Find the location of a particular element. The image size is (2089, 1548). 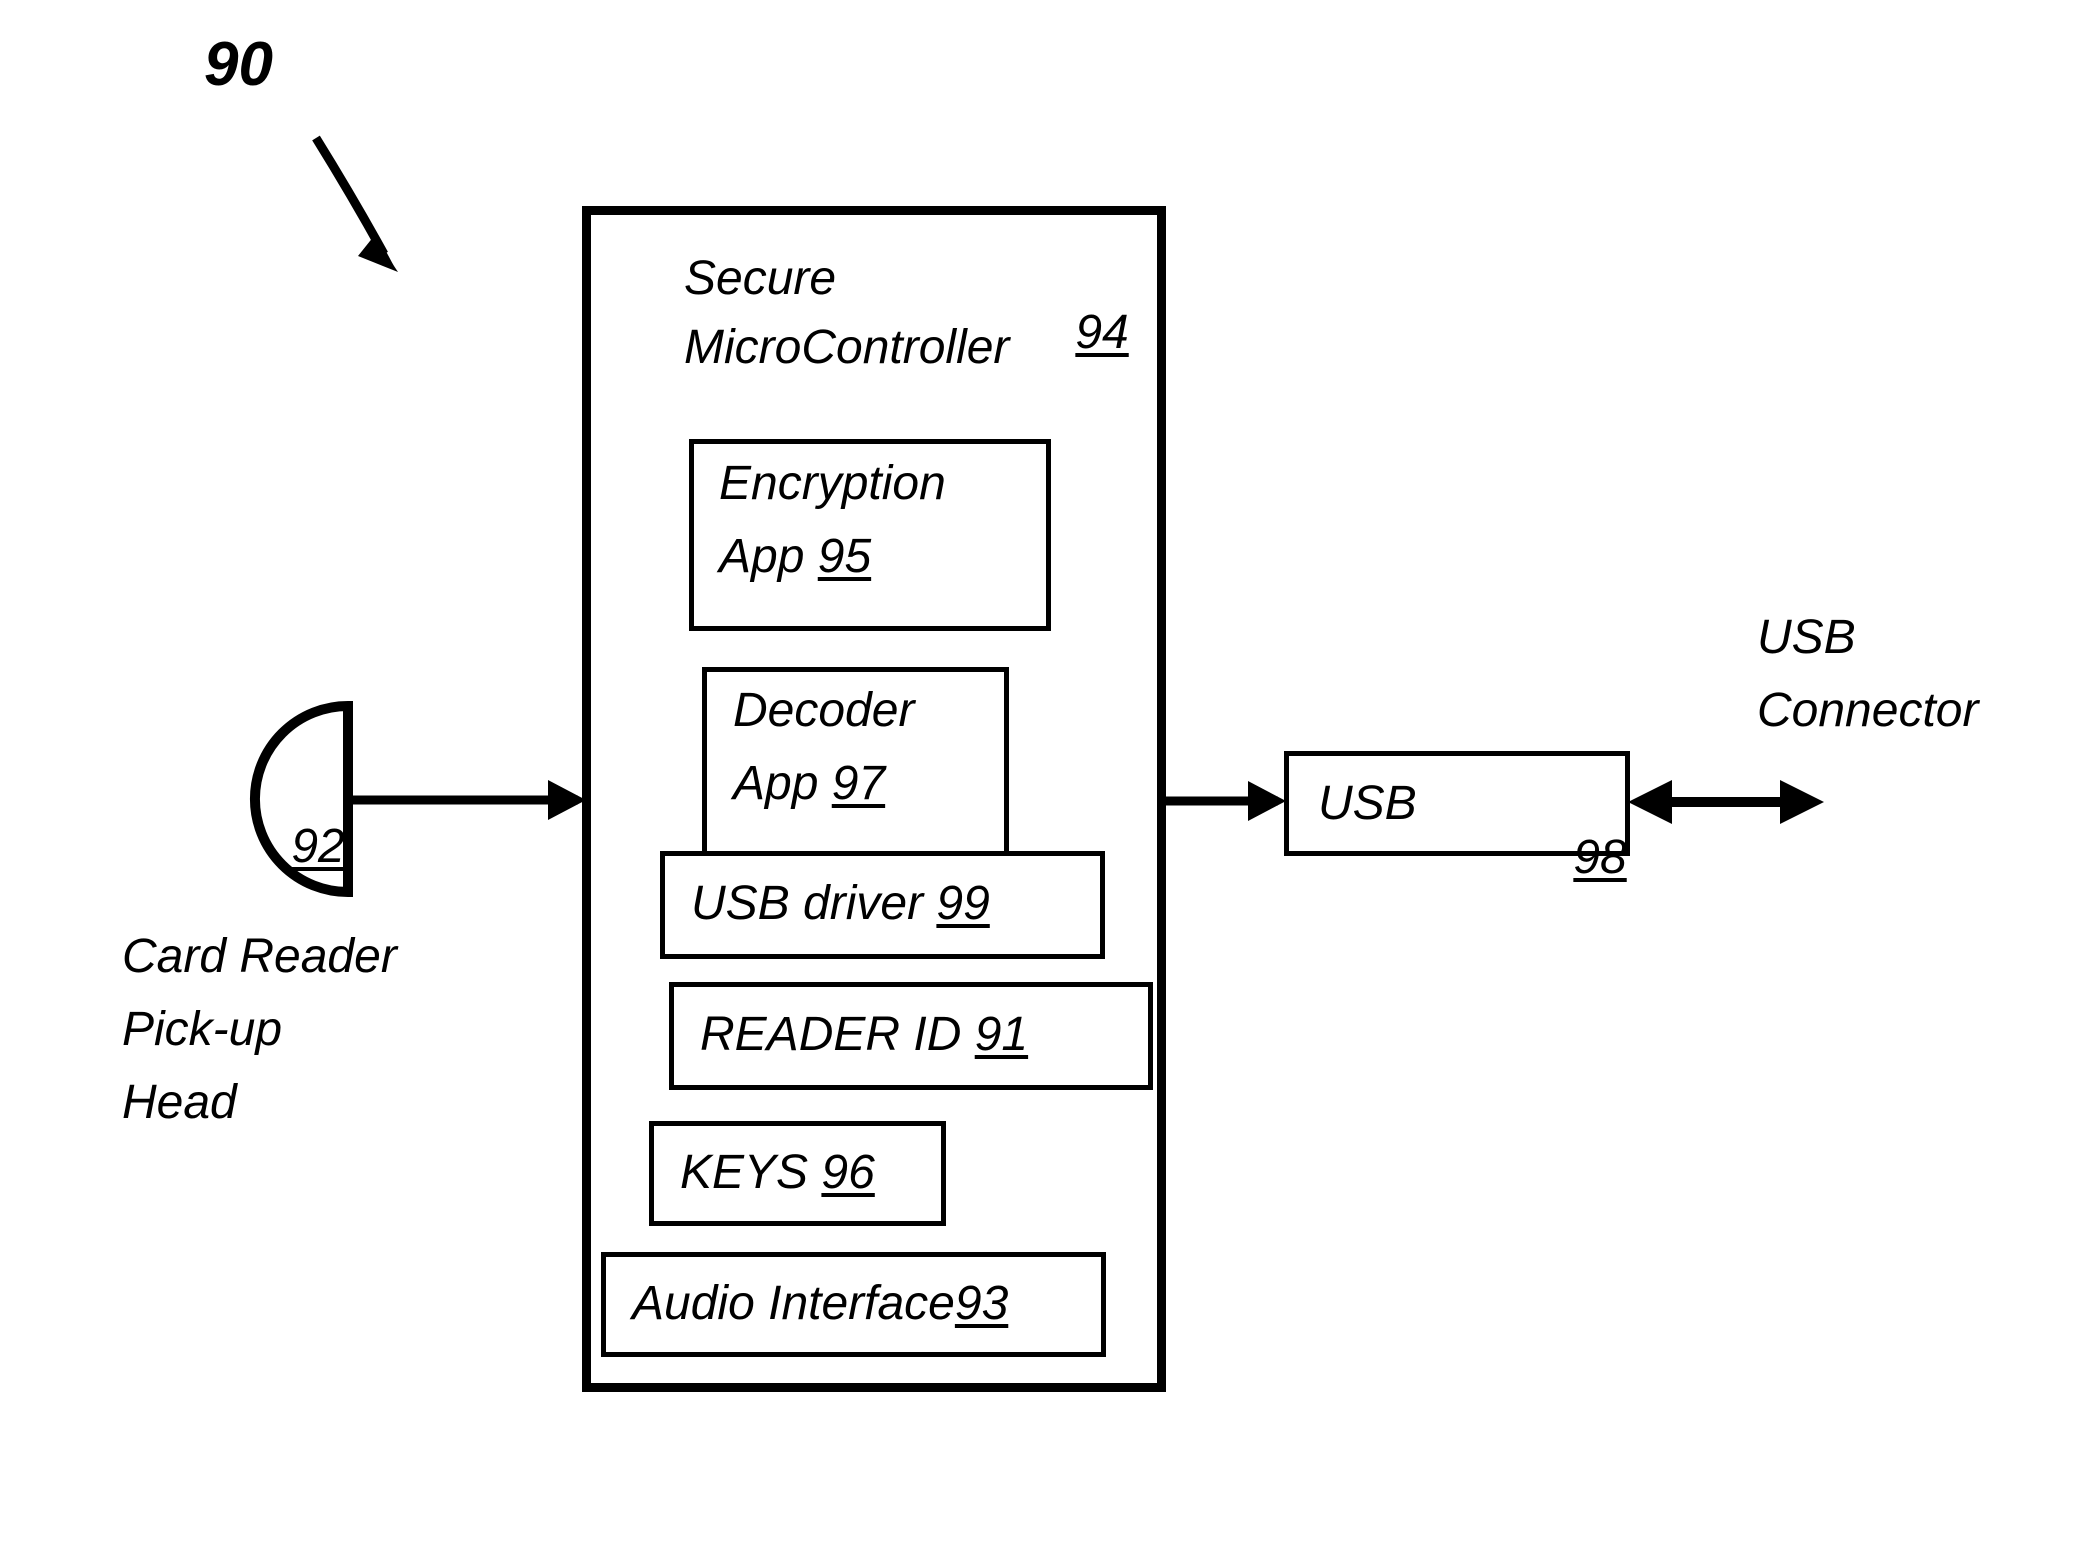

decoder-app-ref-number: 97 is located at coordinates (858, 783).